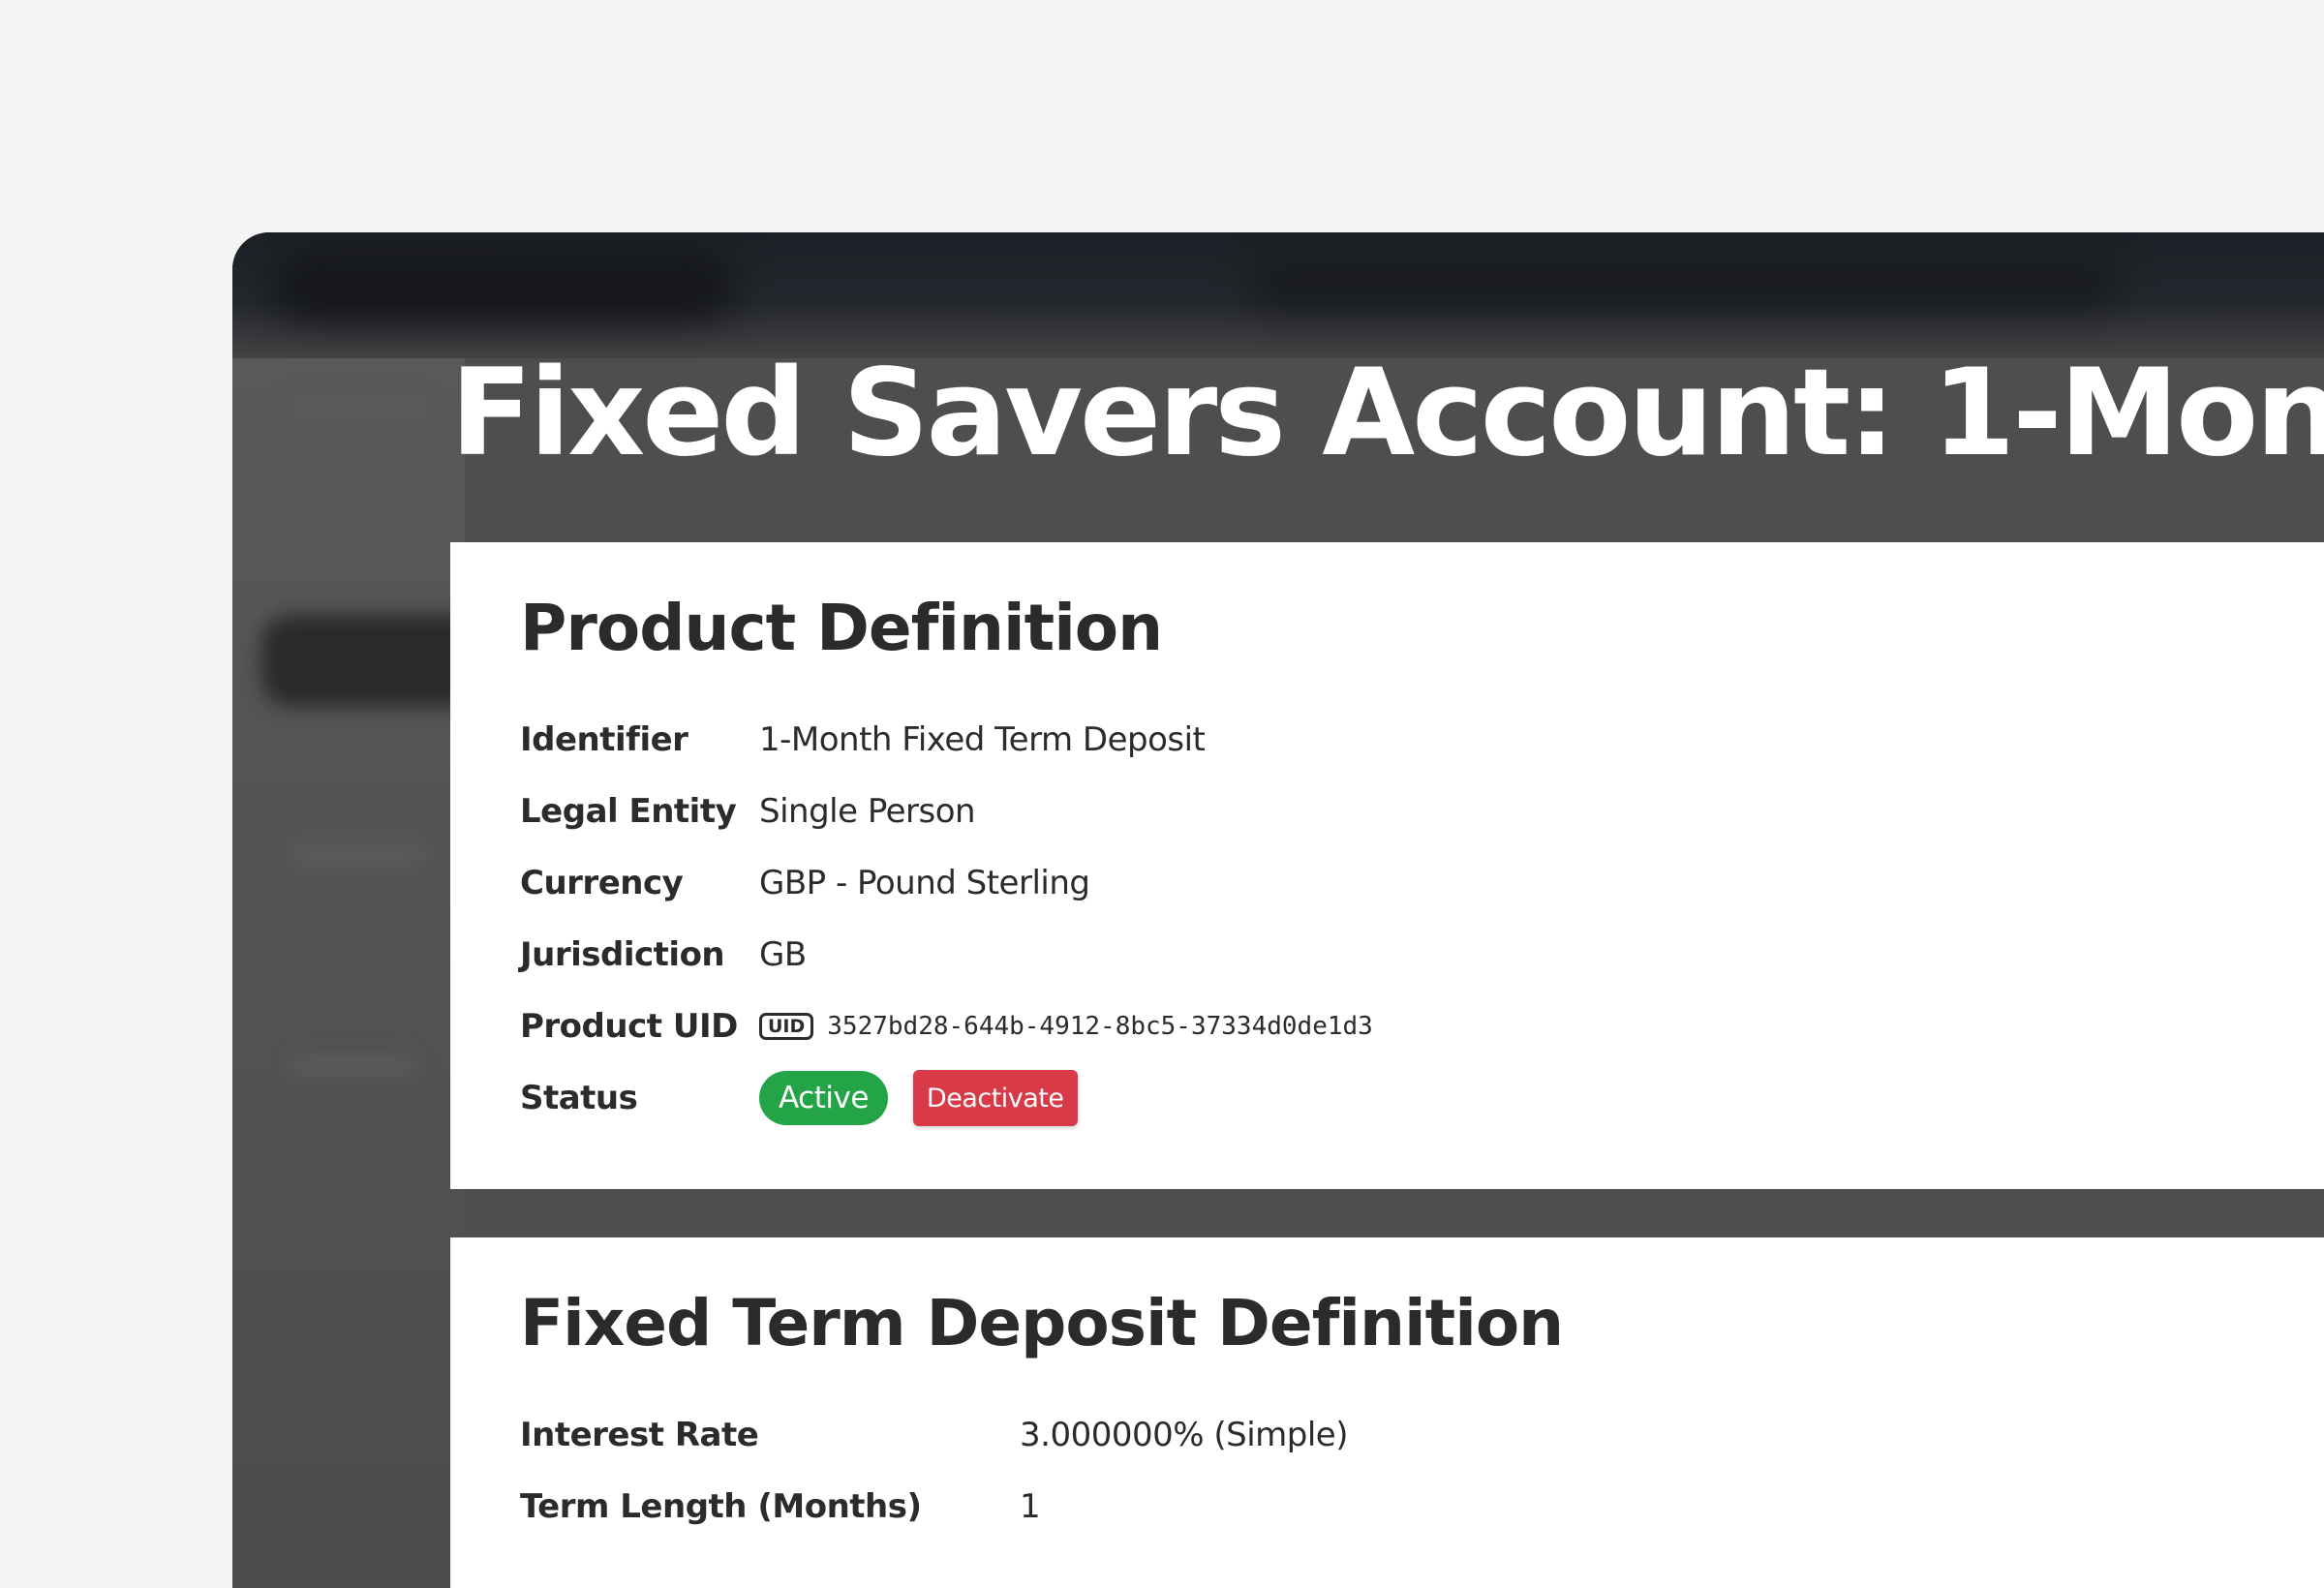  What do you see at coordinates (1042, 1323) in the screenshot?
I see `fixed-term-deposit-definition-heading: Fixed Term Deposit Definition` at bounding box center [1042, 1323].